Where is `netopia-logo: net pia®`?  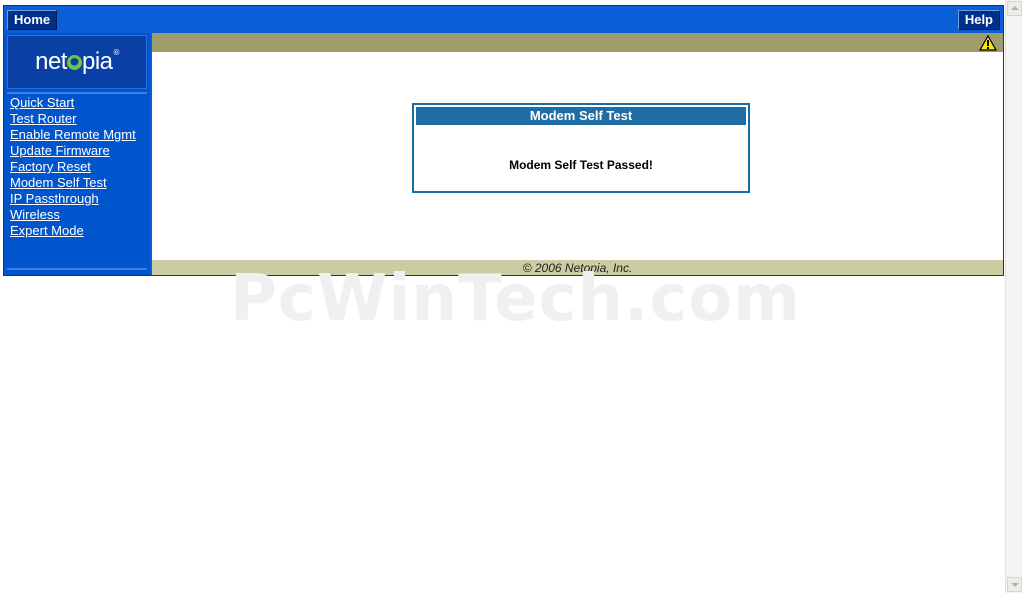
netopia-logo: net pia® is located at coordinates (77, 62).